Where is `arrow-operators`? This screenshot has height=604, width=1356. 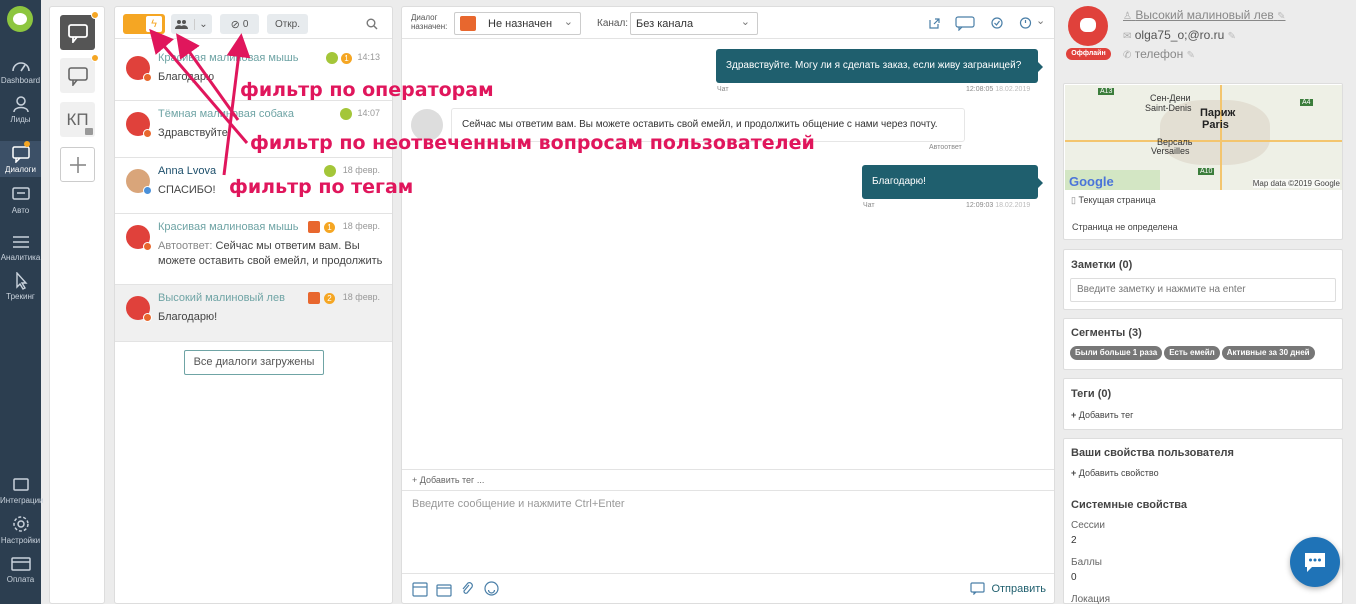
arrow-operators is located at coordinates (208, 77).